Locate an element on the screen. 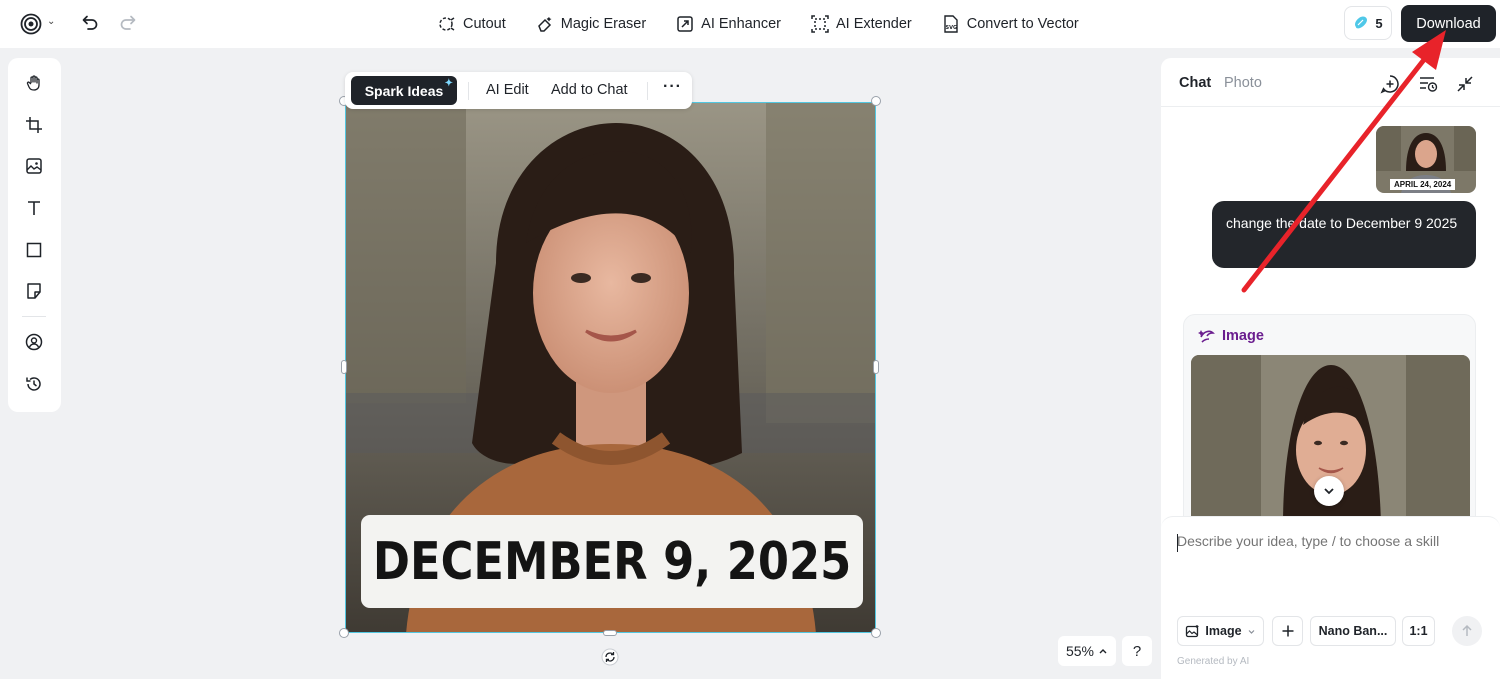  cutout-label: Cutout is located at coordinates (484, 24).